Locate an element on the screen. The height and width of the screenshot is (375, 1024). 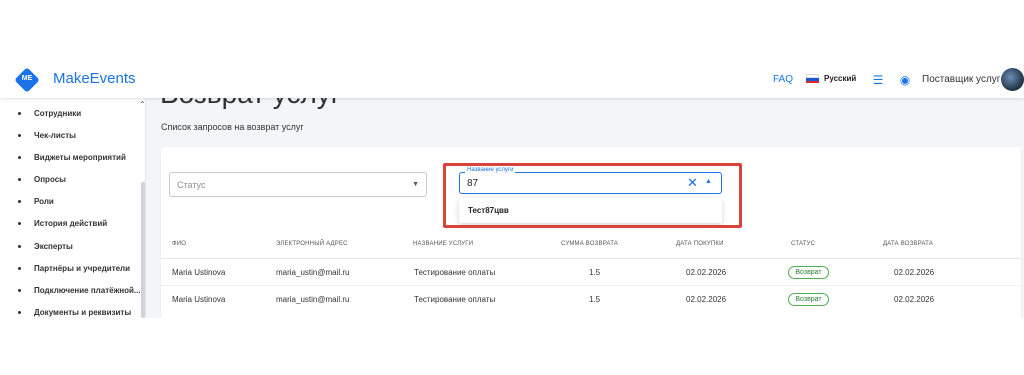
row-divider is located at coordinates (591, 285).